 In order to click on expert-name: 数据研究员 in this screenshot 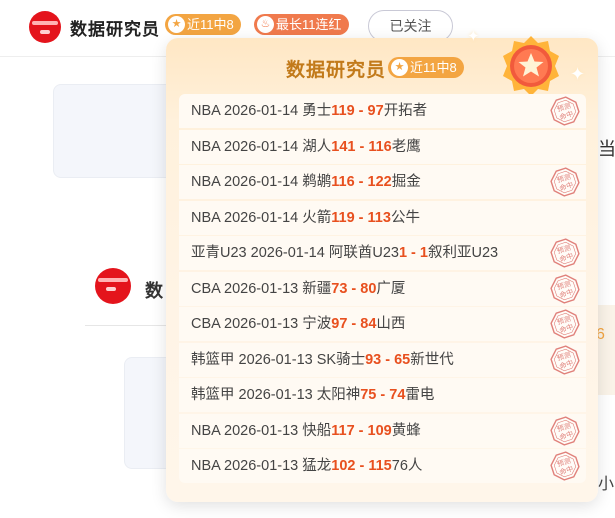, I will do `click(115, 27)`.